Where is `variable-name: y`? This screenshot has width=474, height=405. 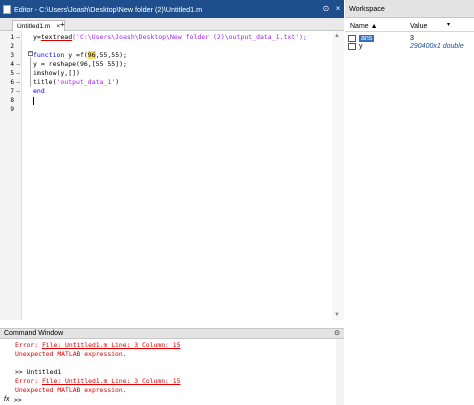 variable-name: y is located at coordinates (361, 46).